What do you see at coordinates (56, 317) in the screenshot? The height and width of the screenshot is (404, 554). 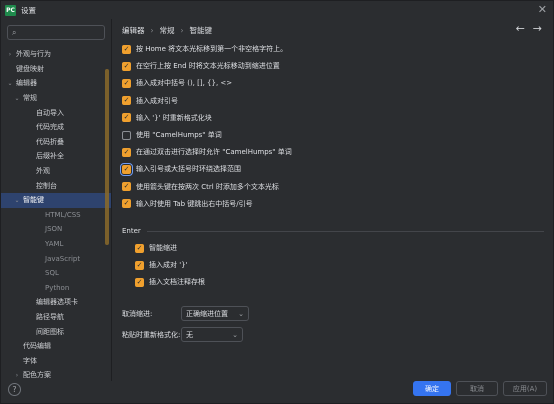 I see `tree-item: 路径导航` at bounding box center [56, 317].